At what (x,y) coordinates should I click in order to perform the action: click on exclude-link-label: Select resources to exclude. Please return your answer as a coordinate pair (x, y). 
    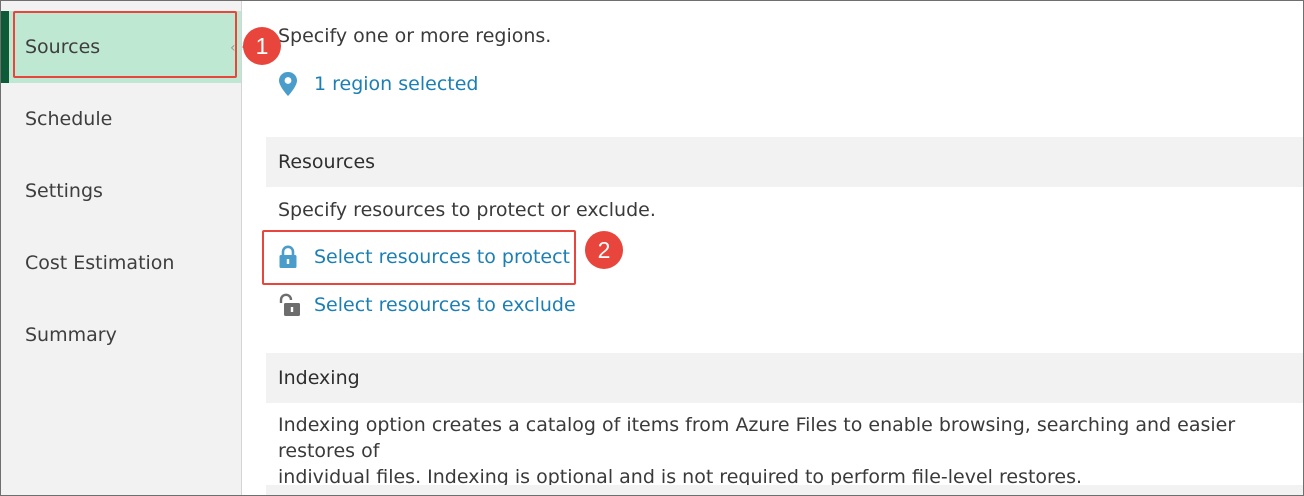
    Looking at the image, I should click on (445, 305).